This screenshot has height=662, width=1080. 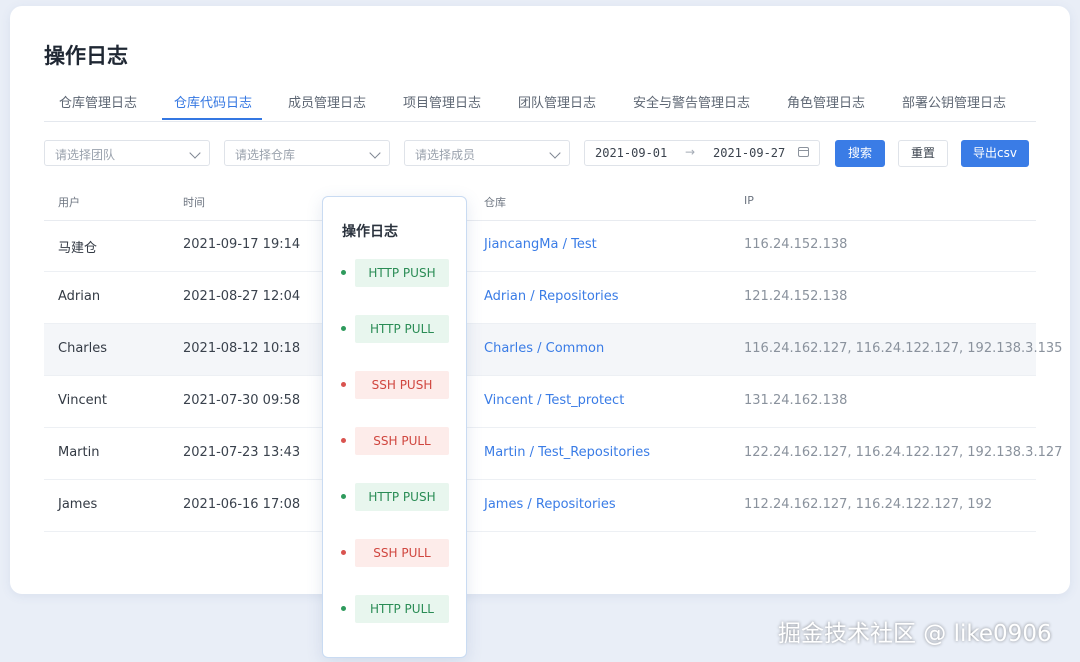 What do you see at coordinates (242, 452) in the screenshot?
I see `cell-time: 2021-07-23 13:43` at bounding box center [242, 452].